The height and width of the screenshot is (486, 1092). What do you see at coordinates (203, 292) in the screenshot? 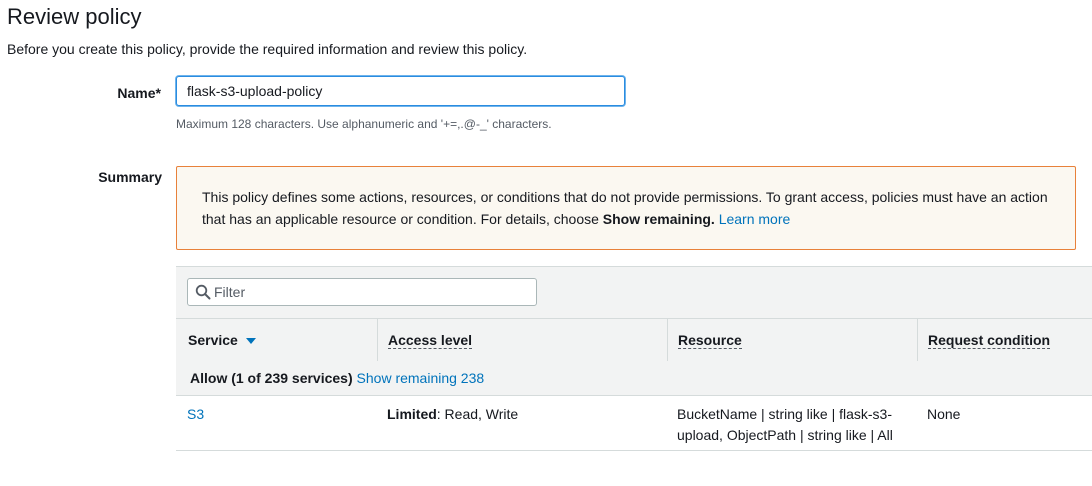
I see `search-icon` at bounding box center [203, 292].